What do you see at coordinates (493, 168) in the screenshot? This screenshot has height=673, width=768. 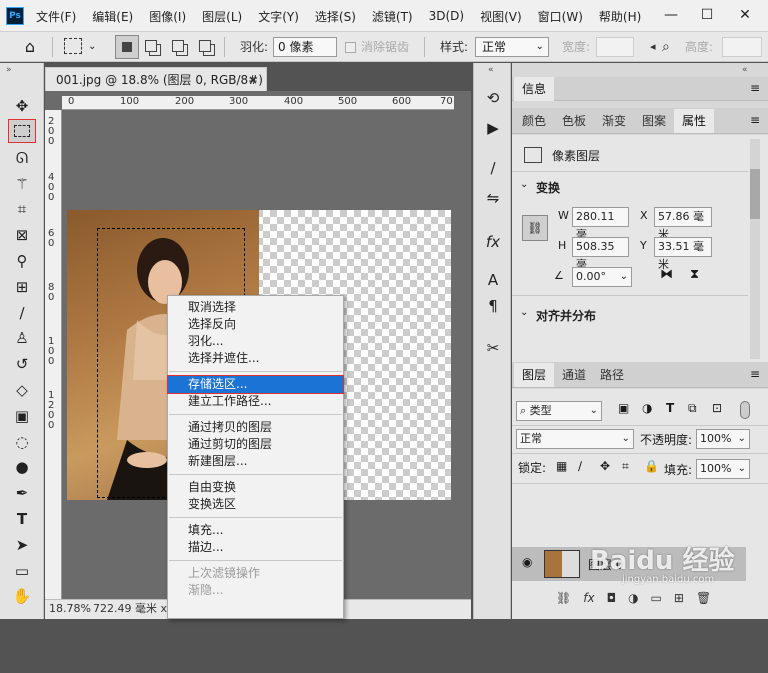 I see `brush-settings-icon: ∕` at bounding box center [493, 168].